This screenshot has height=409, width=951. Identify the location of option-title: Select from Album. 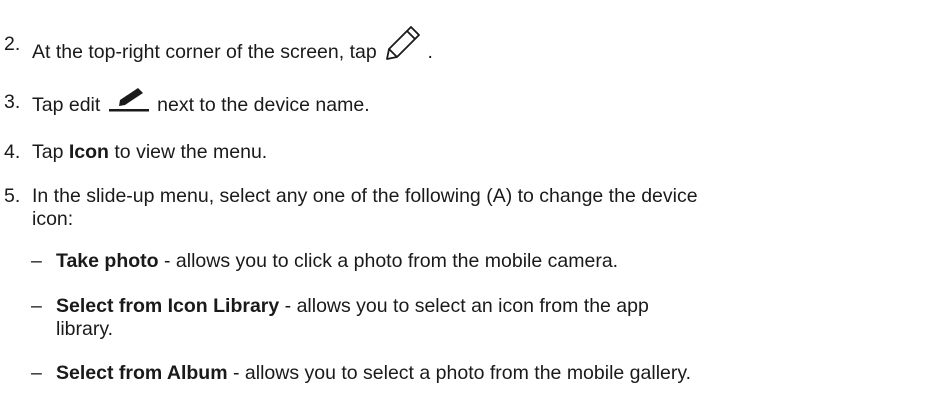
(142, 373).